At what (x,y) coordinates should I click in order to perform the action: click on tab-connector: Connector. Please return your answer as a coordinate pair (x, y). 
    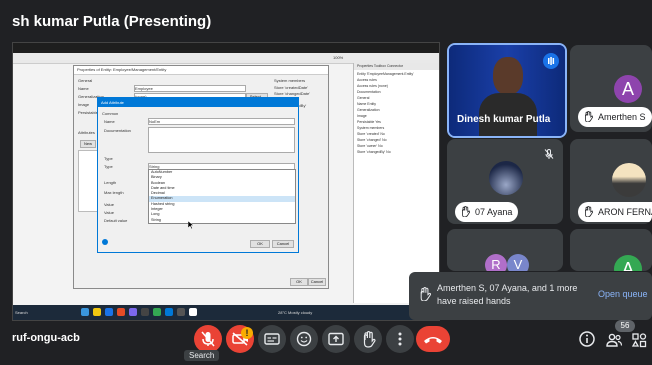
    Looking at the image, I should click on (395, 66).